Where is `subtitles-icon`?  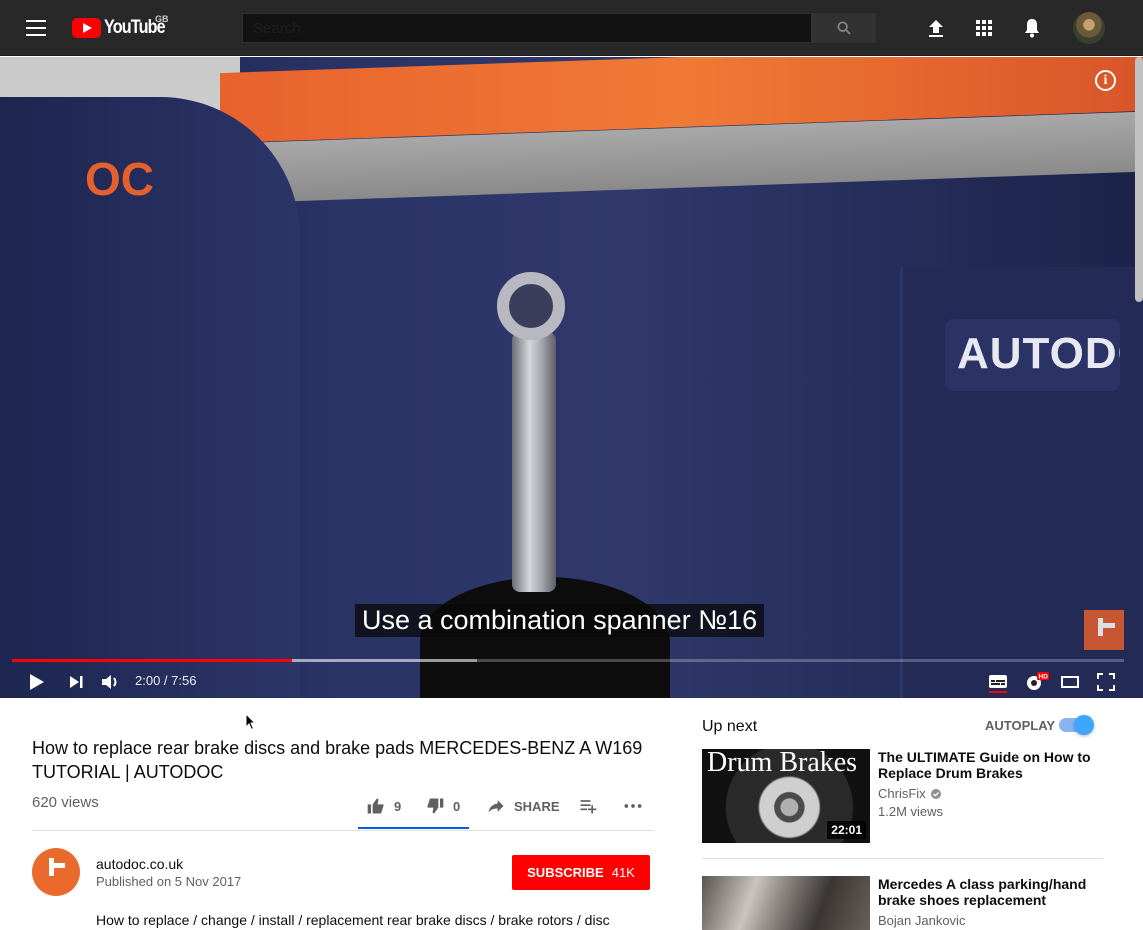 subtitles-icon is located at coordinates (998, 682).